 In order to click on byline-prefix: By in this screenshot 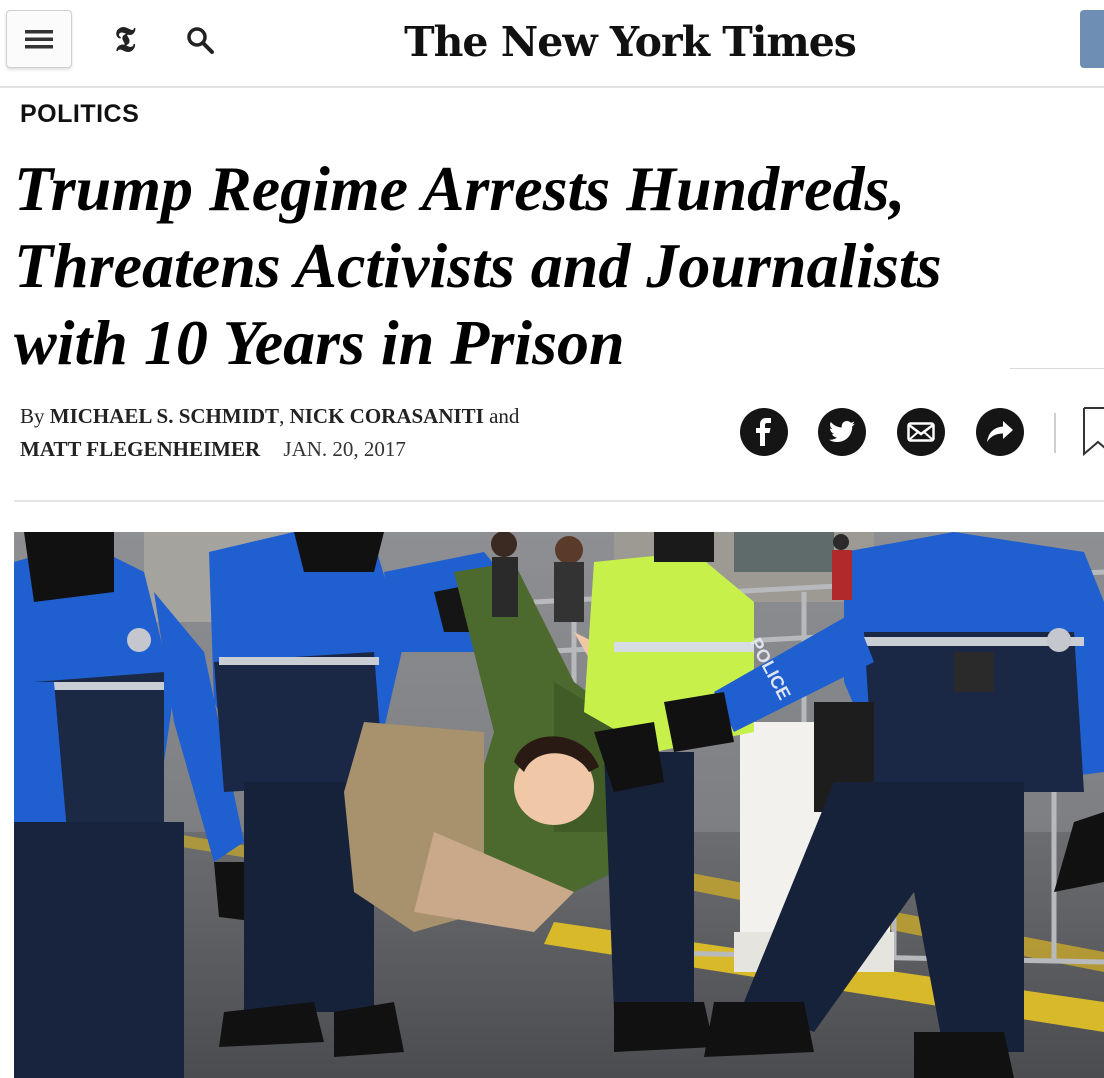, I will do `click(32, 416)`.